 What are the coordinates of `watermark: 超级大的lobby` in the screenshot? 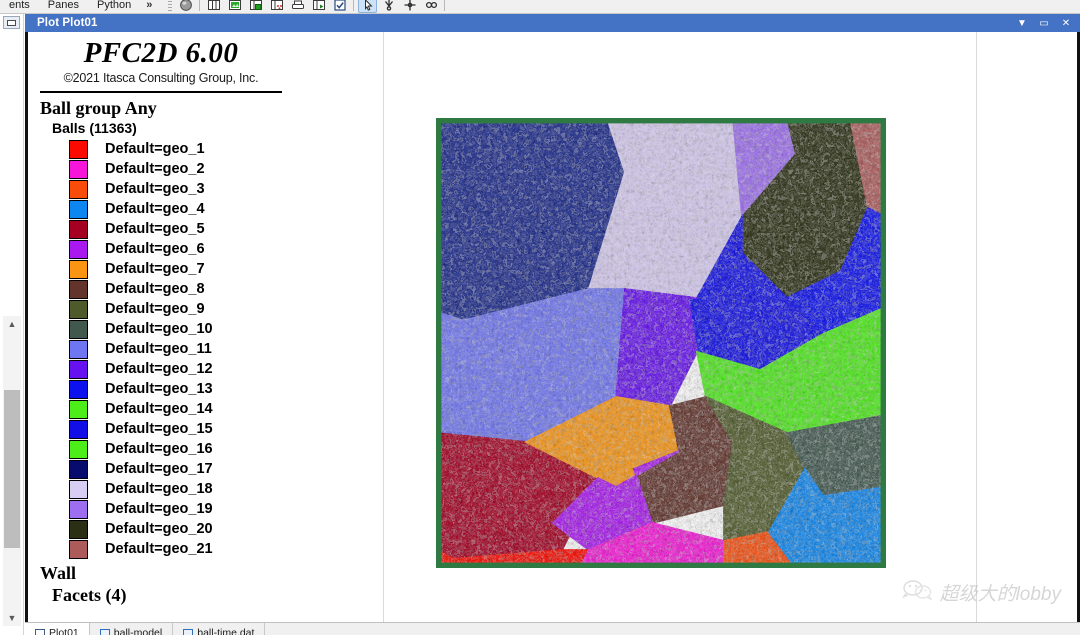 It's located at (981, 592).